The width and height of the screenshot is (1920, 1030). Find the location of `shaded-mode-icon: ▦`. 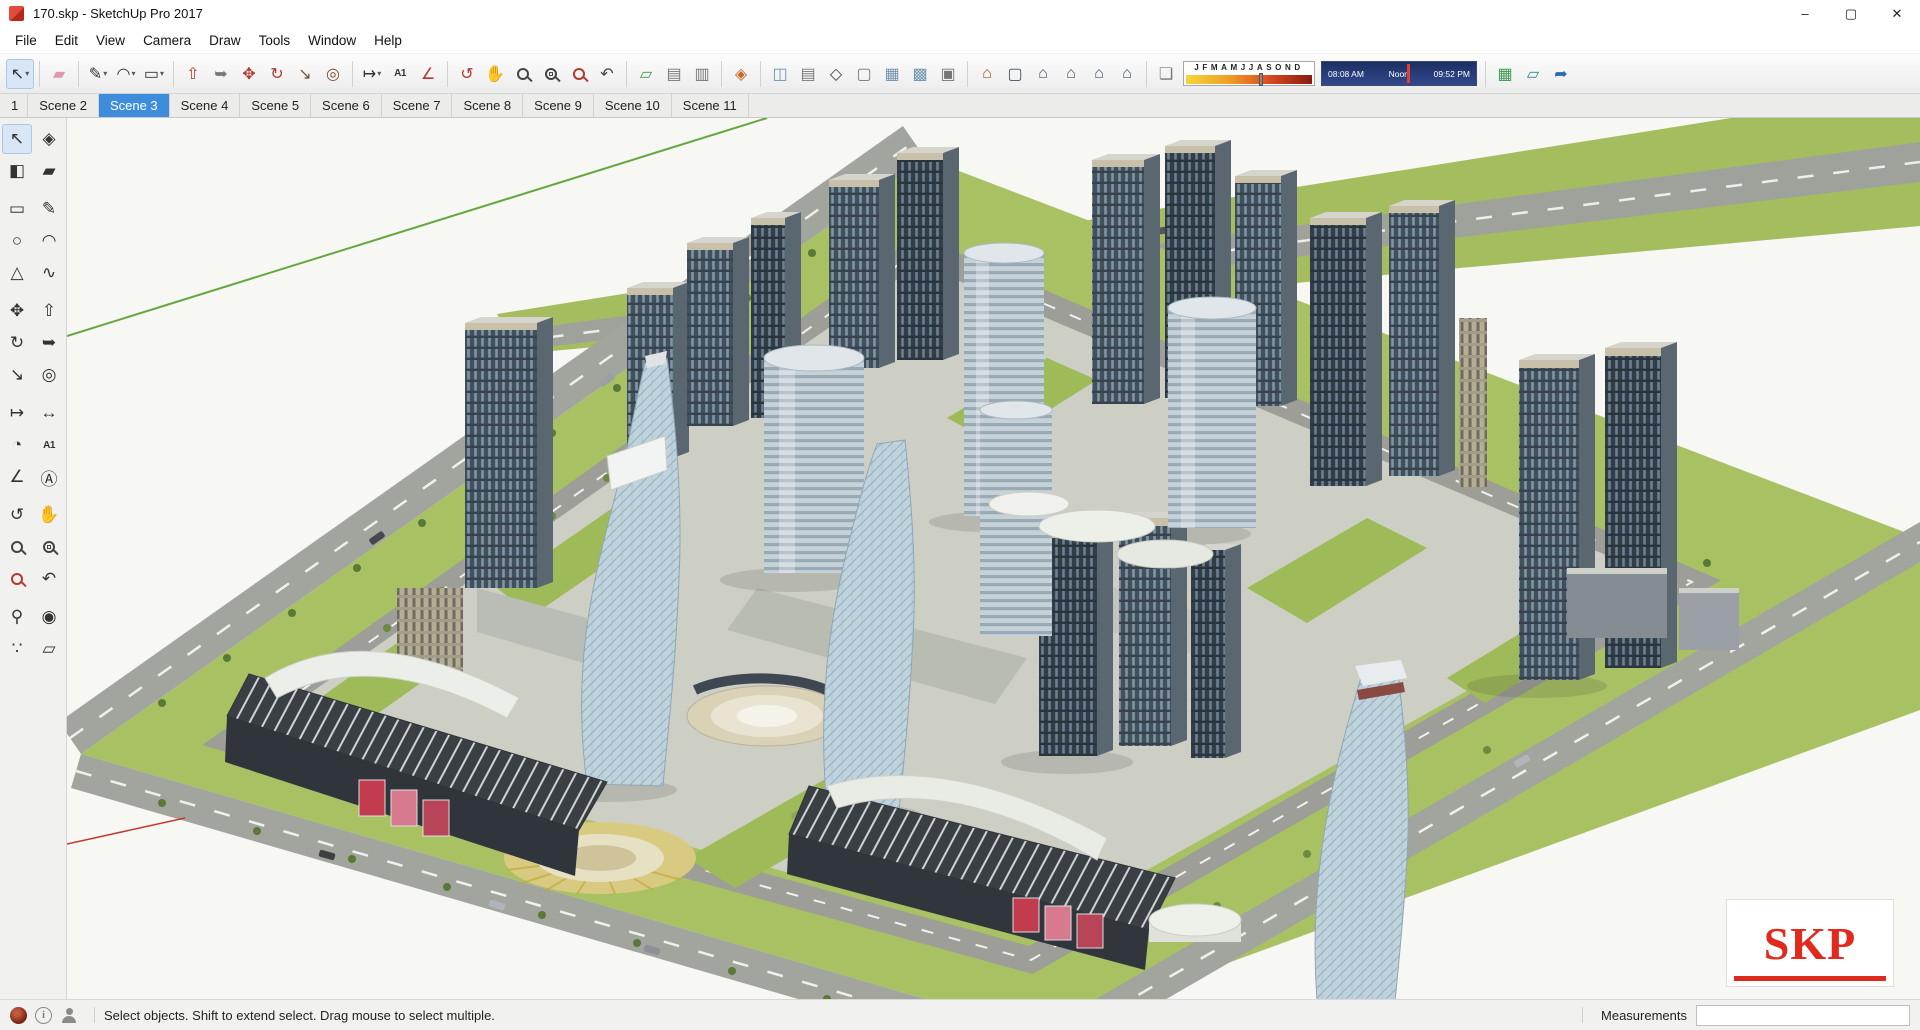

shaded-mode-icon: ▦ is located at coordinates (892, 74).